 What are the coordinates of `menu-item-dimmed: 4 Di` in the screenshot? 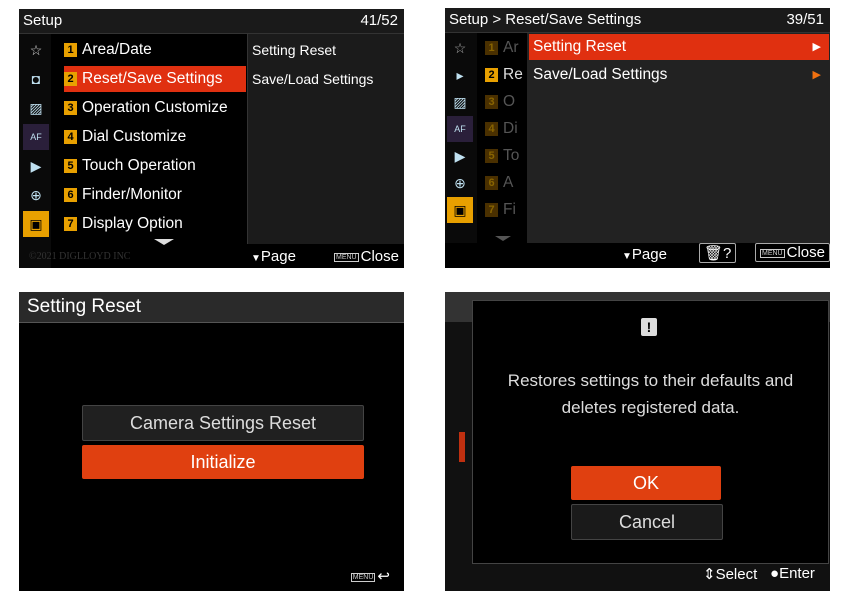 It's located at (501, 129).